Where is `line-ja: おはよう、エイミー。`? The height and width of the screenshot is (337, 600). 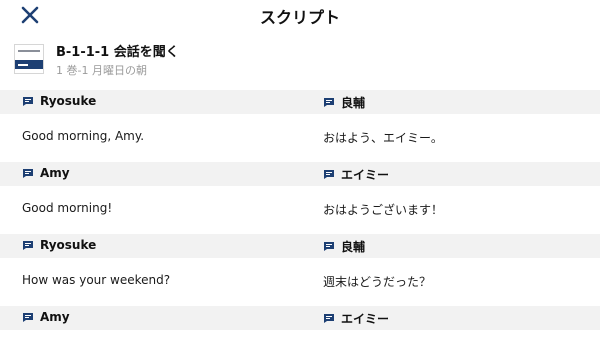
line-ja: おはよう、エイミー。 is located at coordinates (383, 138).